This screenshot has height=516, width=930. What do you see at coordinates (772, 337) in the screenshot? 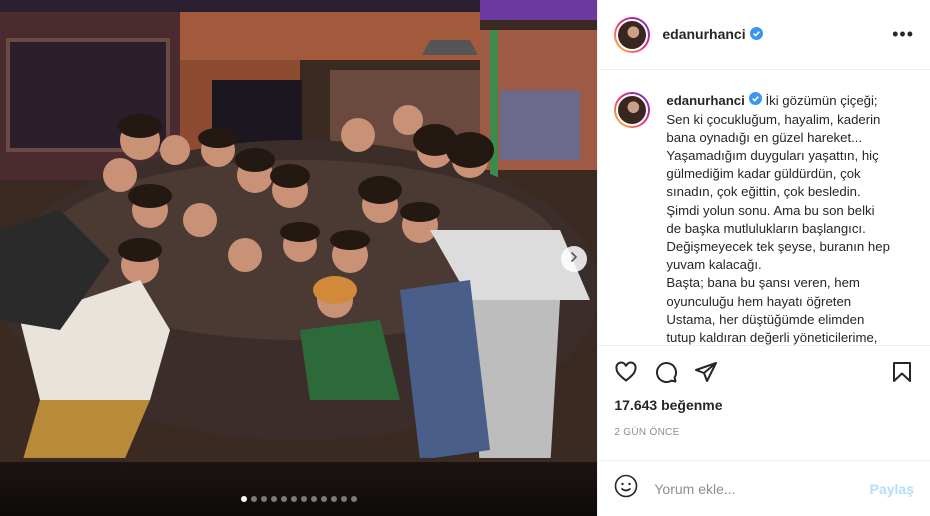
I see `caption-line: tutup kaldıran değerli yöneticilerime,` at bounding box center [772, 337].